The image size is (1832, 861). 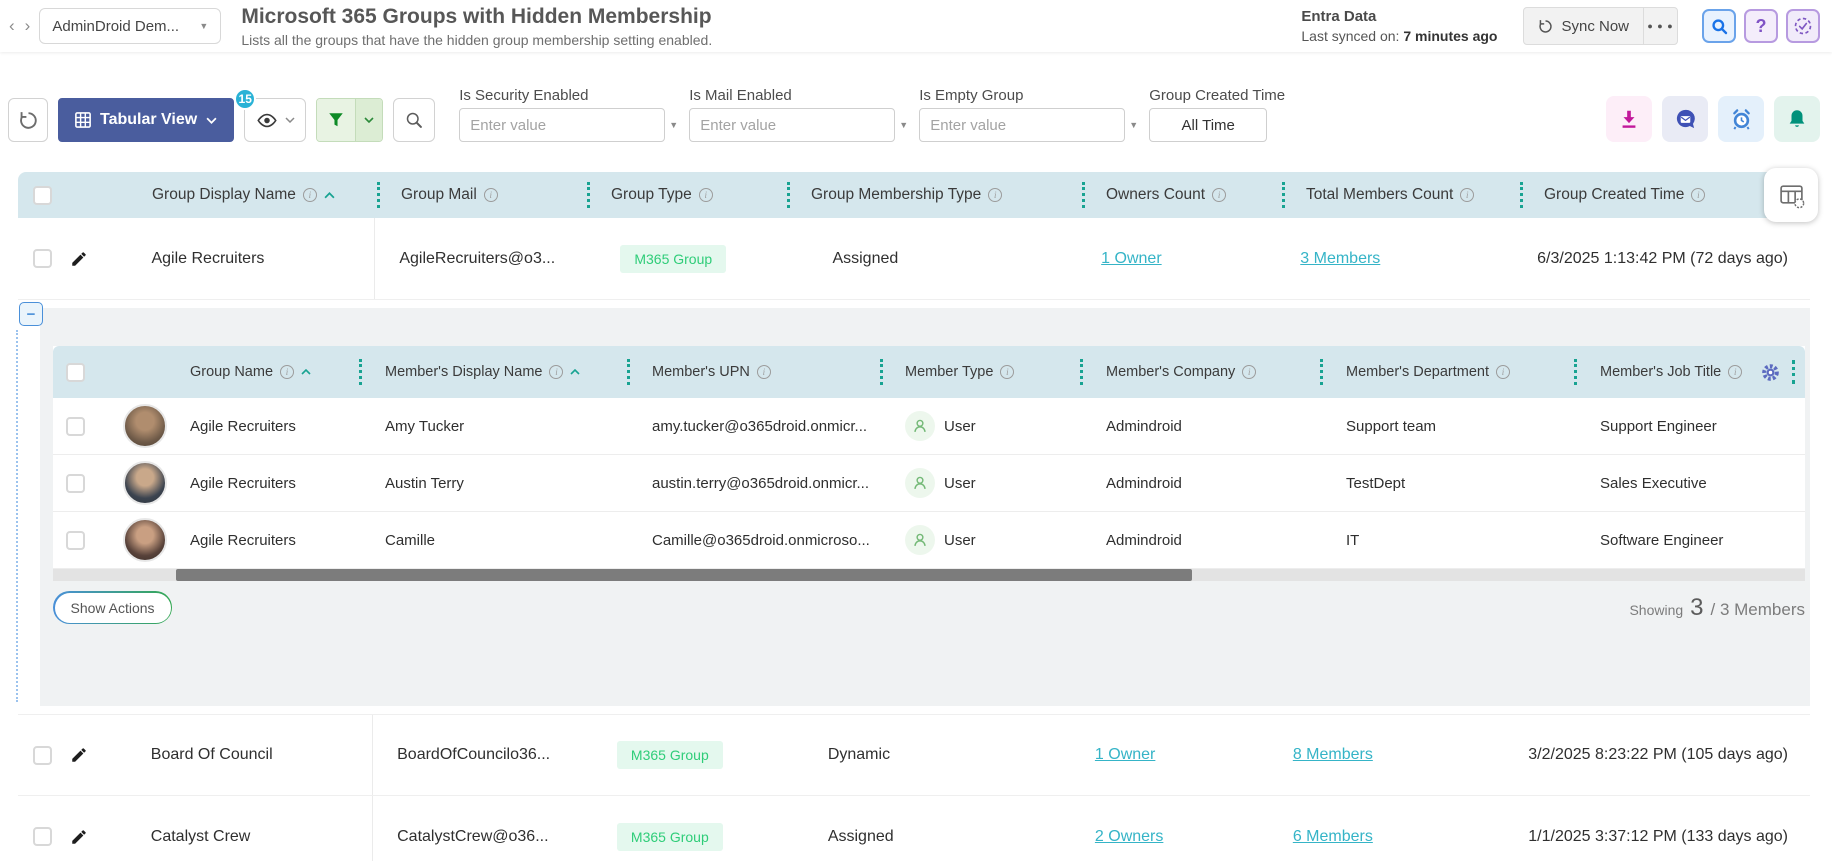 I want to click on column-header-owners-count: Owners Count i, so click(x=1182, y=195).